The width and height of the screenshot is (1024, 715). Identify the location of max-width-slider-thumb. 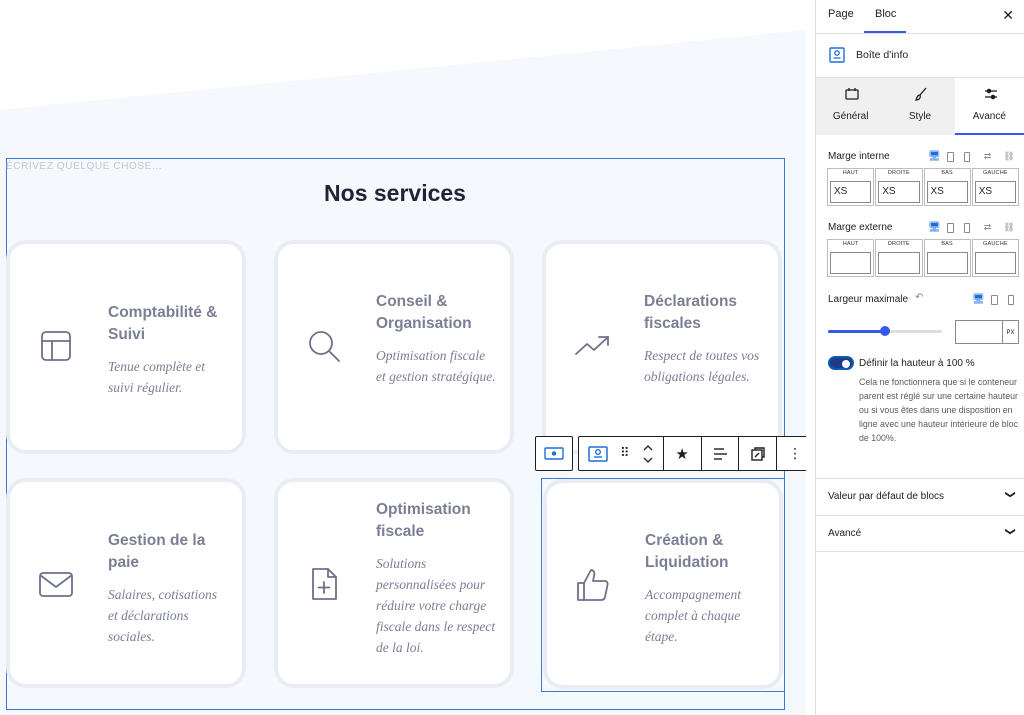
(885, 331).